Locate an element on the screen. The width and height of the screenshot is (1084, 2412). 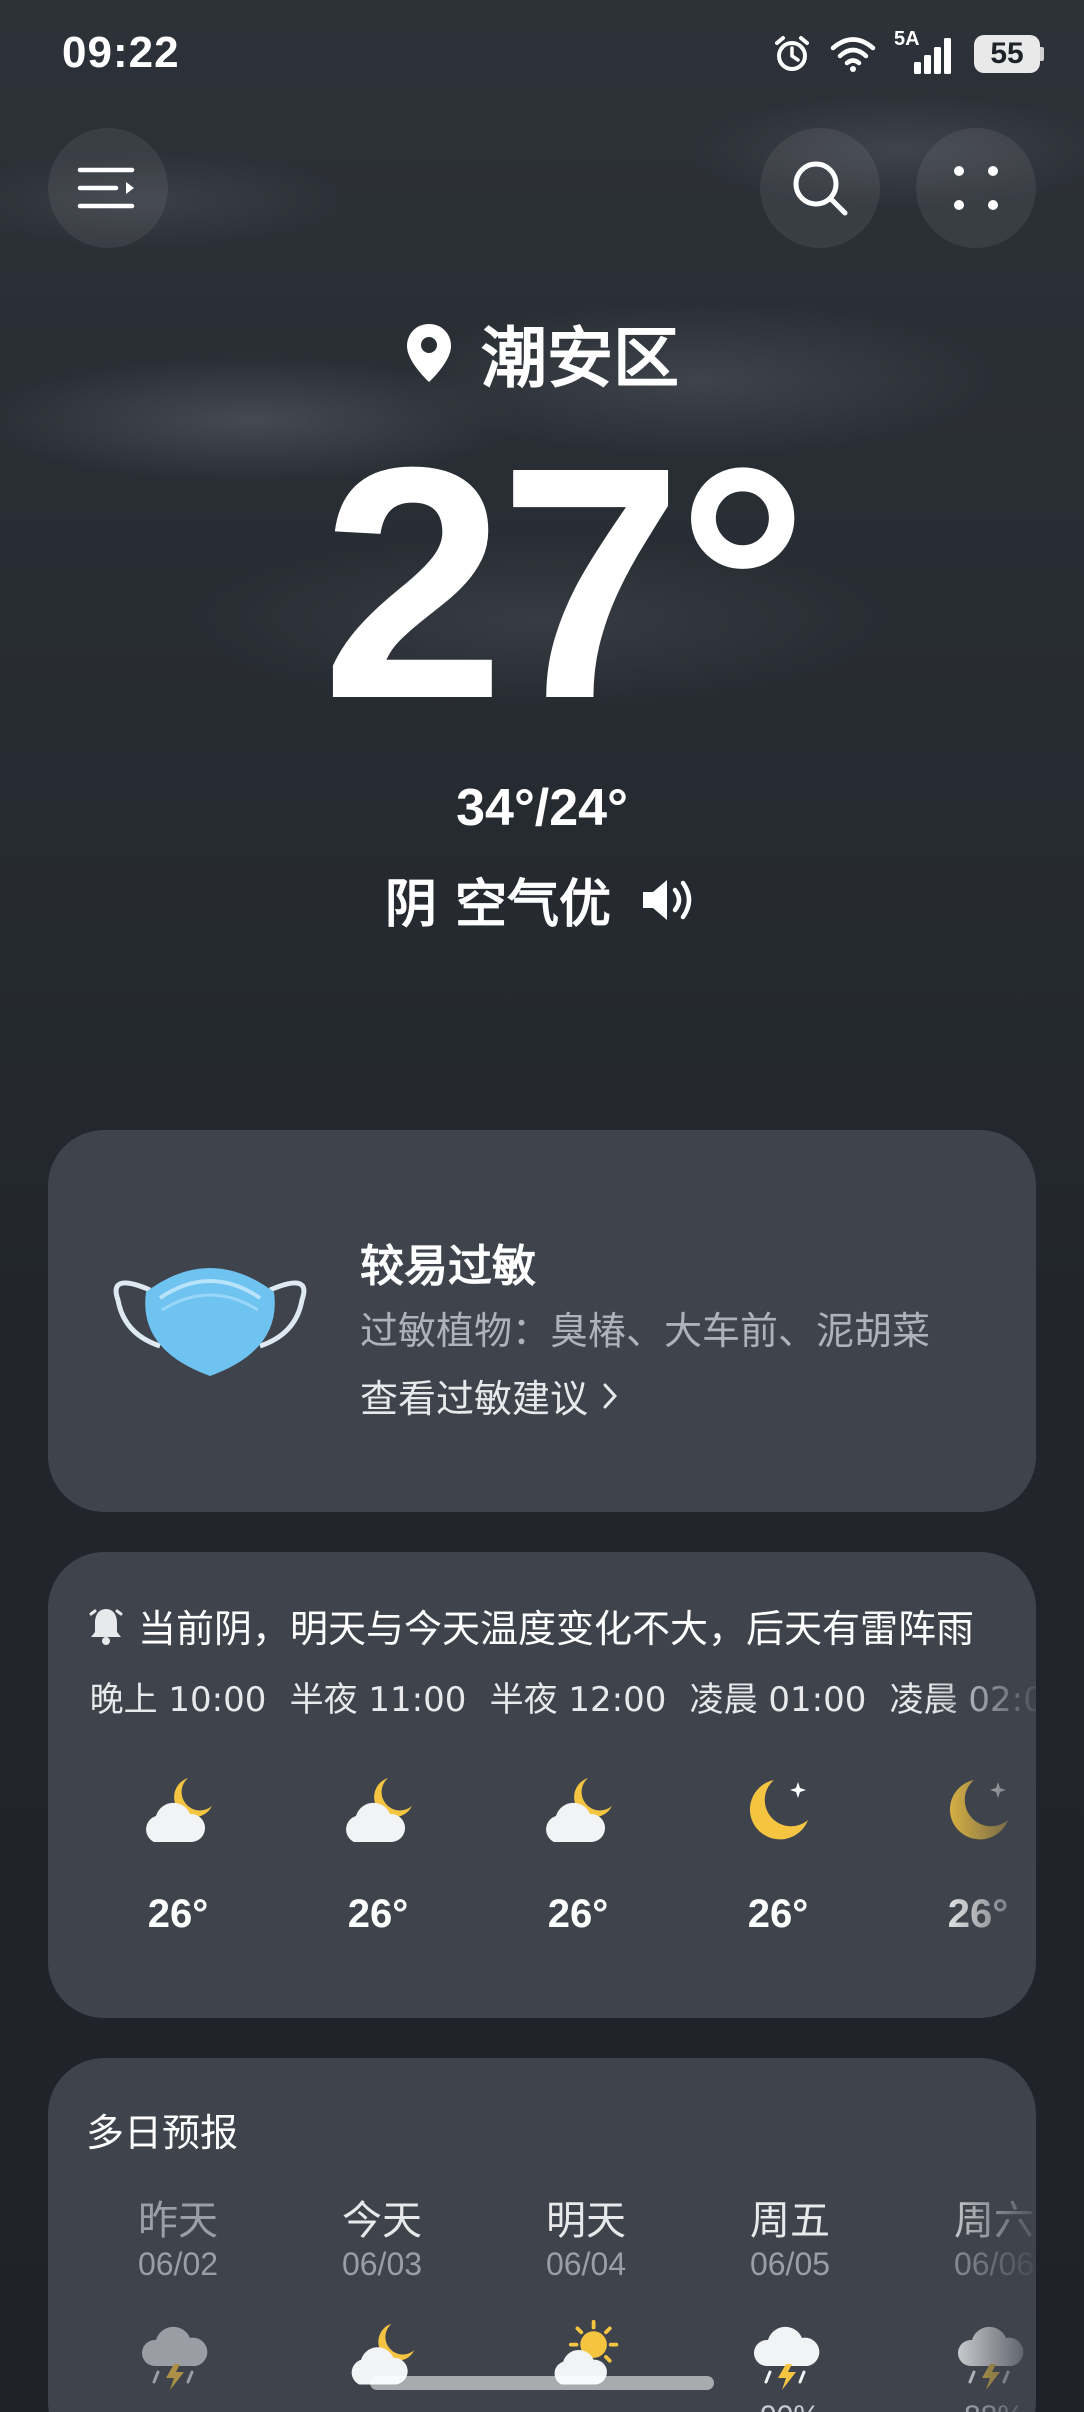
allergy-plants: 过敏植物：臭椿、大车前、泥胡菜 is located at coordinates (645, 1331).